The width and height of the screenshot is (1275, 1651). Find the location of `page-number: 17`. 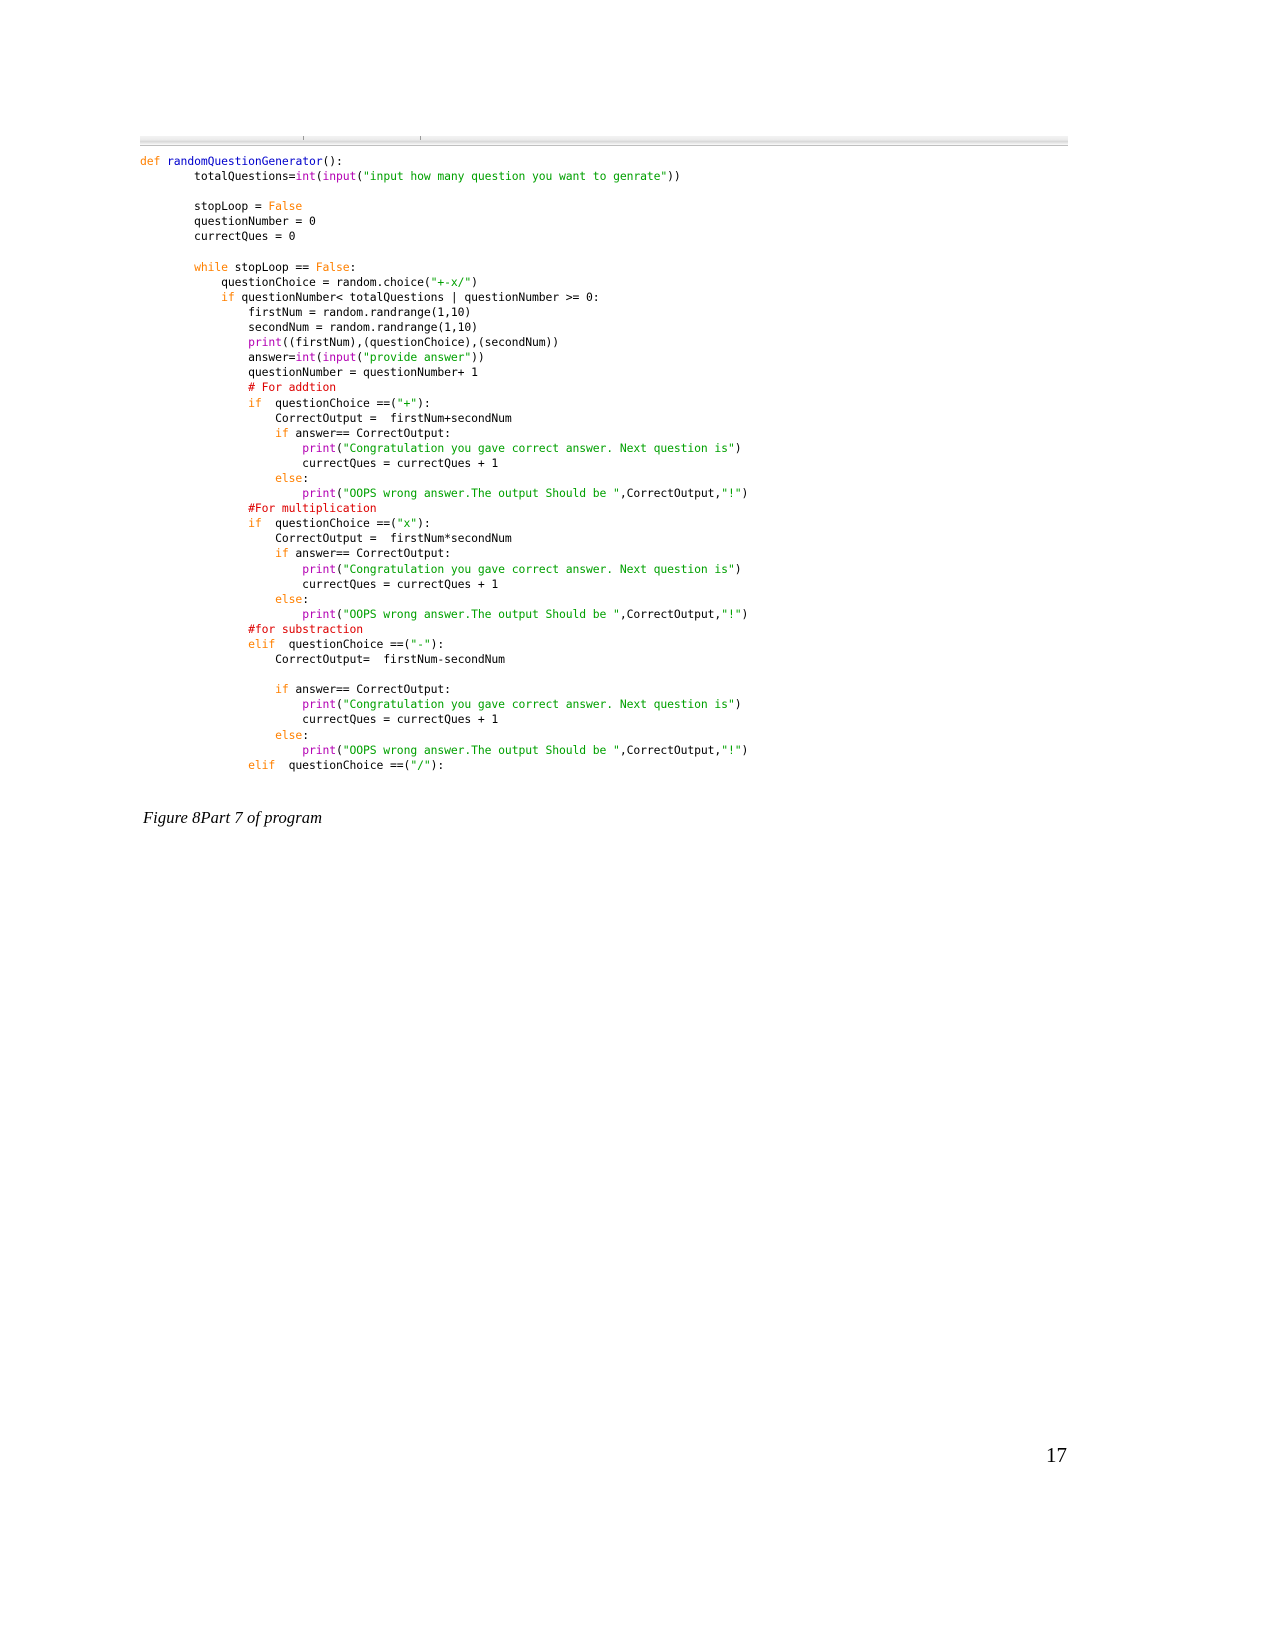

page-number: 17 is located at coordinates (1056, 1455).